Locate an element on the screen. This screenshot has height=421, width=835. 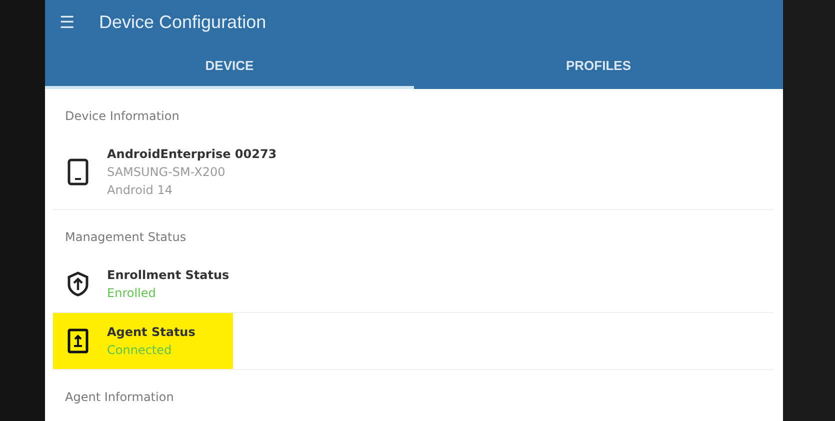
shield-arrow-icon is located at coordinates (78, 284).